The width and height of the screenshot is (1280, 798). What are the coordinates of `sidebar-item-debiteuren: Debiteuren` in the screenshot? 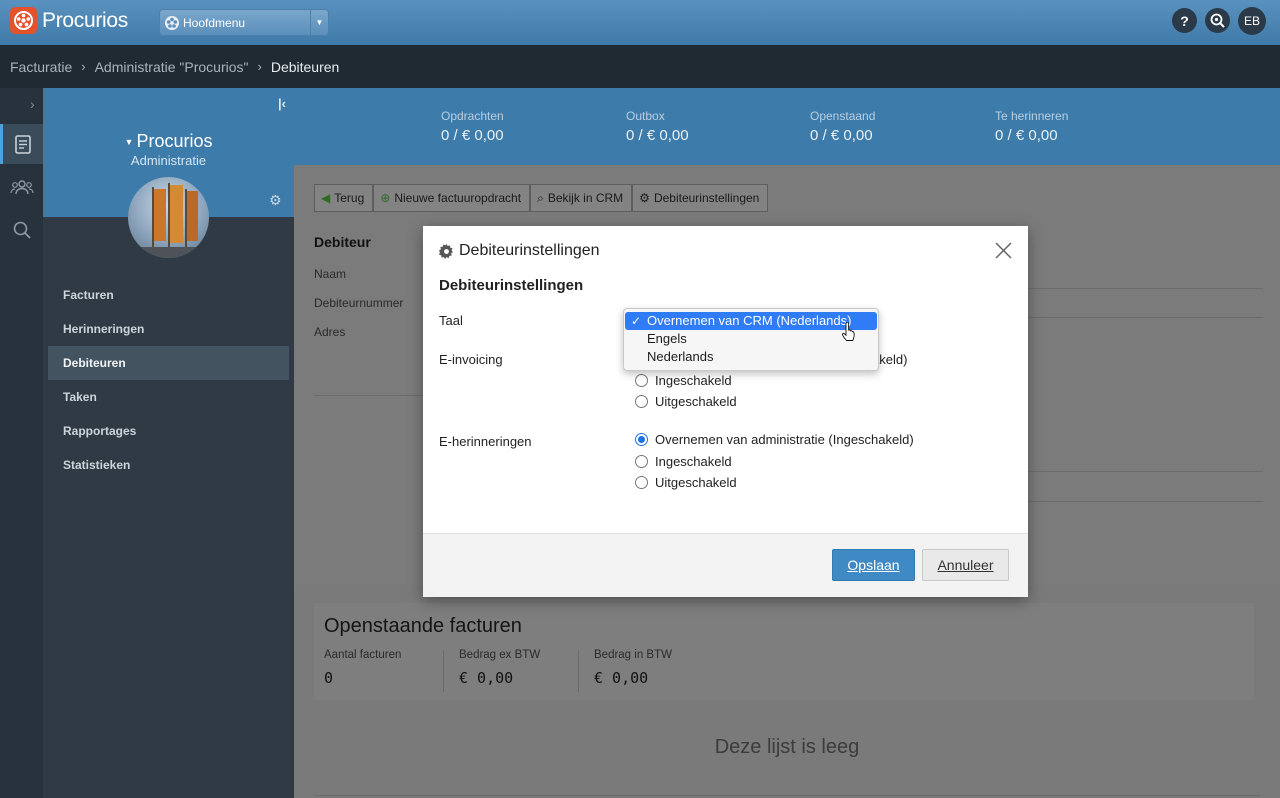 It's located at (168, 363).